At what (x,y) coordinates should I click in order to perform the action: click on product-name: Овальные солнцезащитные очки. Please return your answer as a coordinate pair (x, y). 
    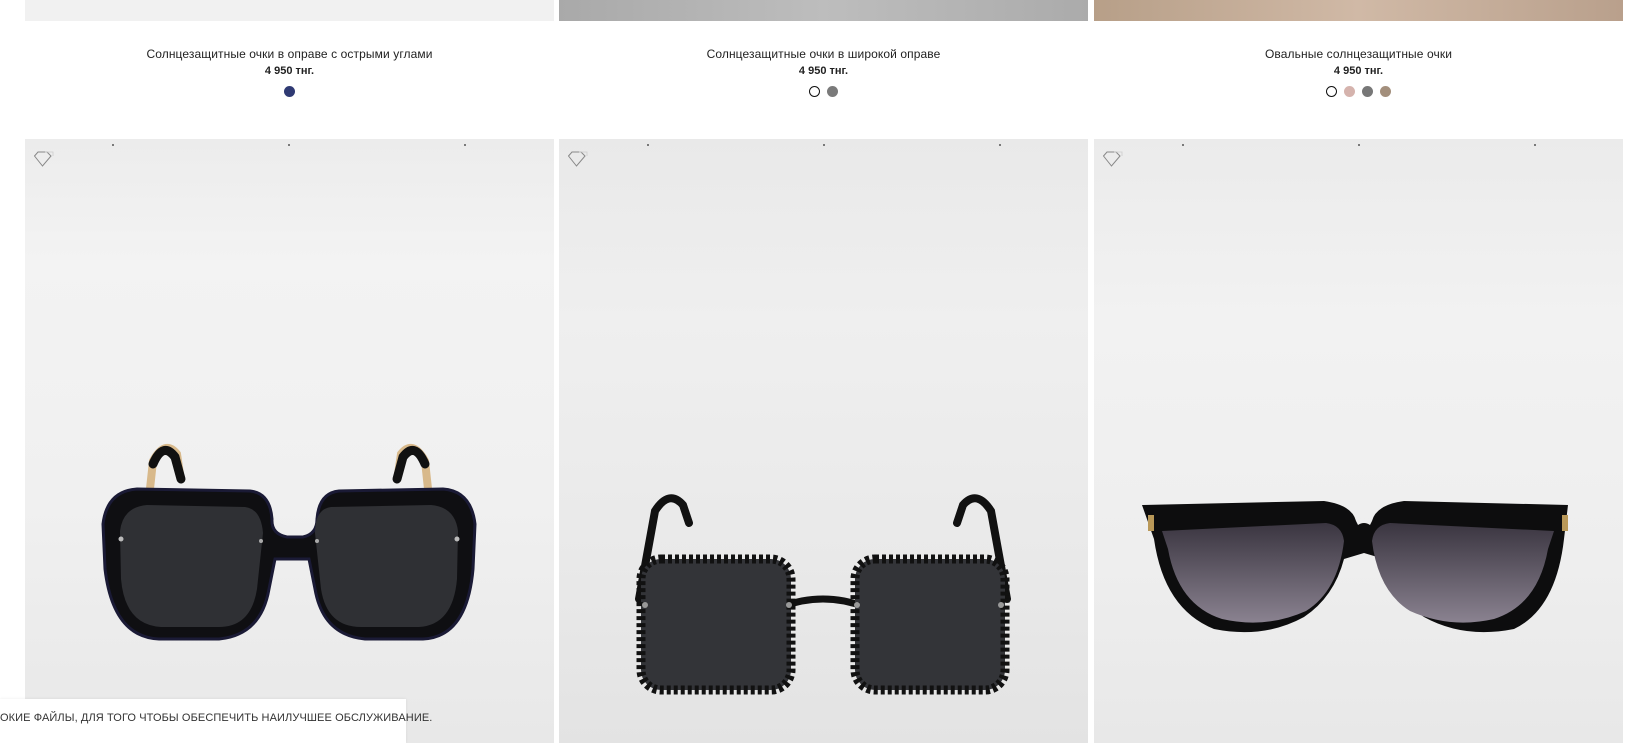
    Looking at the image, I should click on (1358, 54).